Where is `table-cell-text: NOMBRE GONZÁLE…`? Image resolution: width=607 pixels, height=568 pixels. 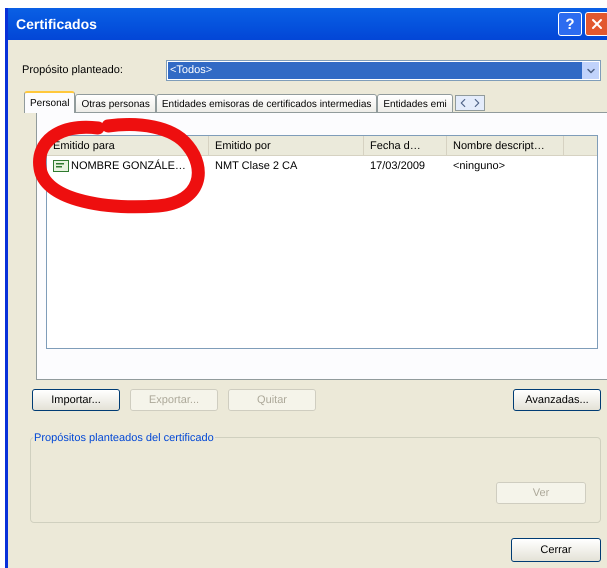 table-cell-text: NOMBRE GONZÁLE… is located at coordinates (128, 166).